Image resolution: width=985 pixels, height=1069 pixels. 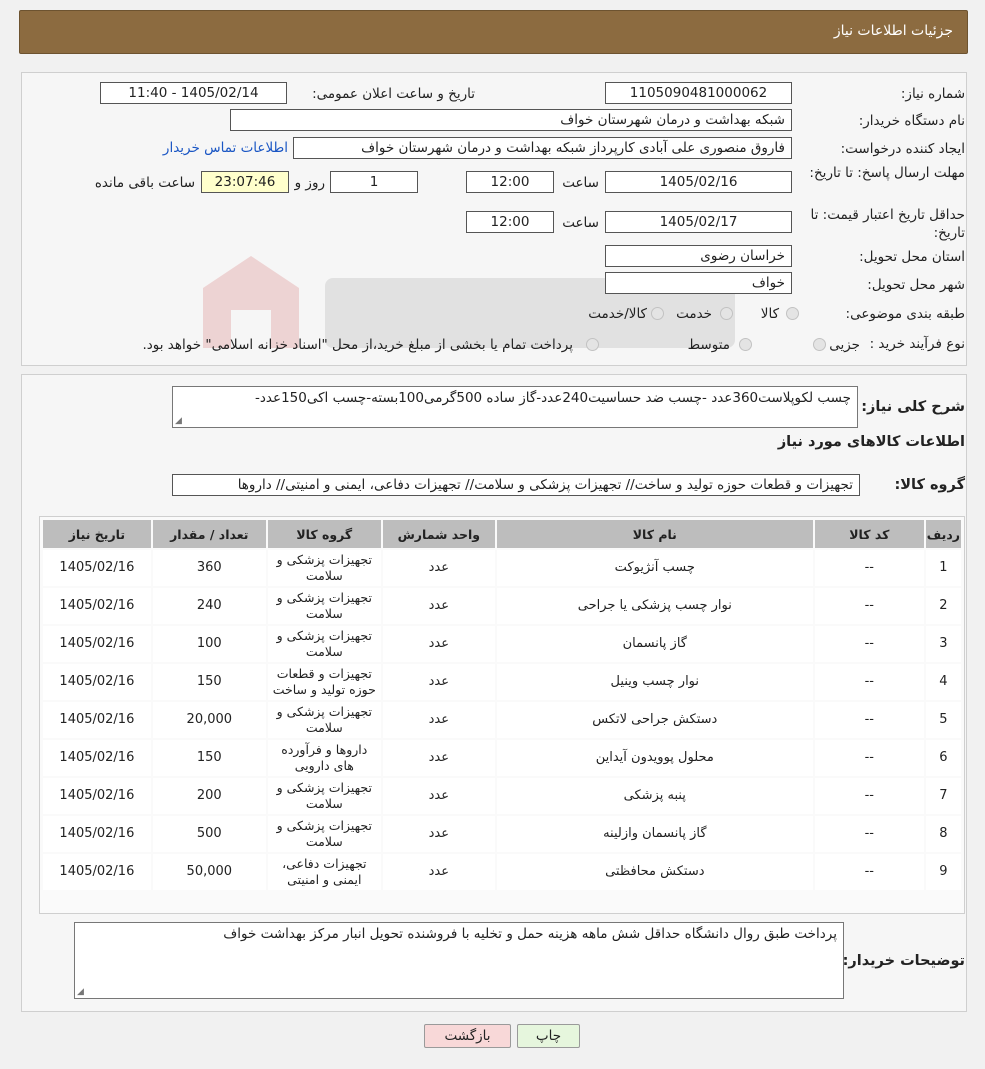 What do you see at coordinates (374, 182) in the screenshot?
I see `days-field: 1` at bounding box center [374, 182].